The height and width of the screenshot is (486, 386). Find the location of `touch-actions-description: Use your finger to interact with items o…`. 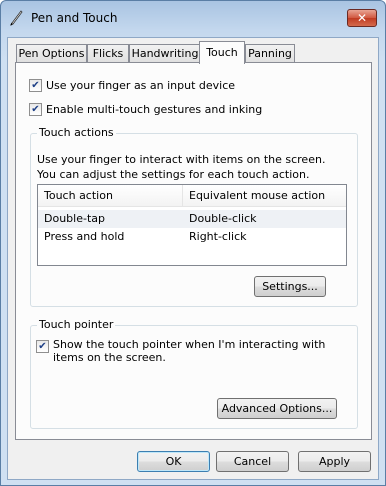

touch-actions-description: Use your finger to interact with items o… is located at coordinates (181, 167).